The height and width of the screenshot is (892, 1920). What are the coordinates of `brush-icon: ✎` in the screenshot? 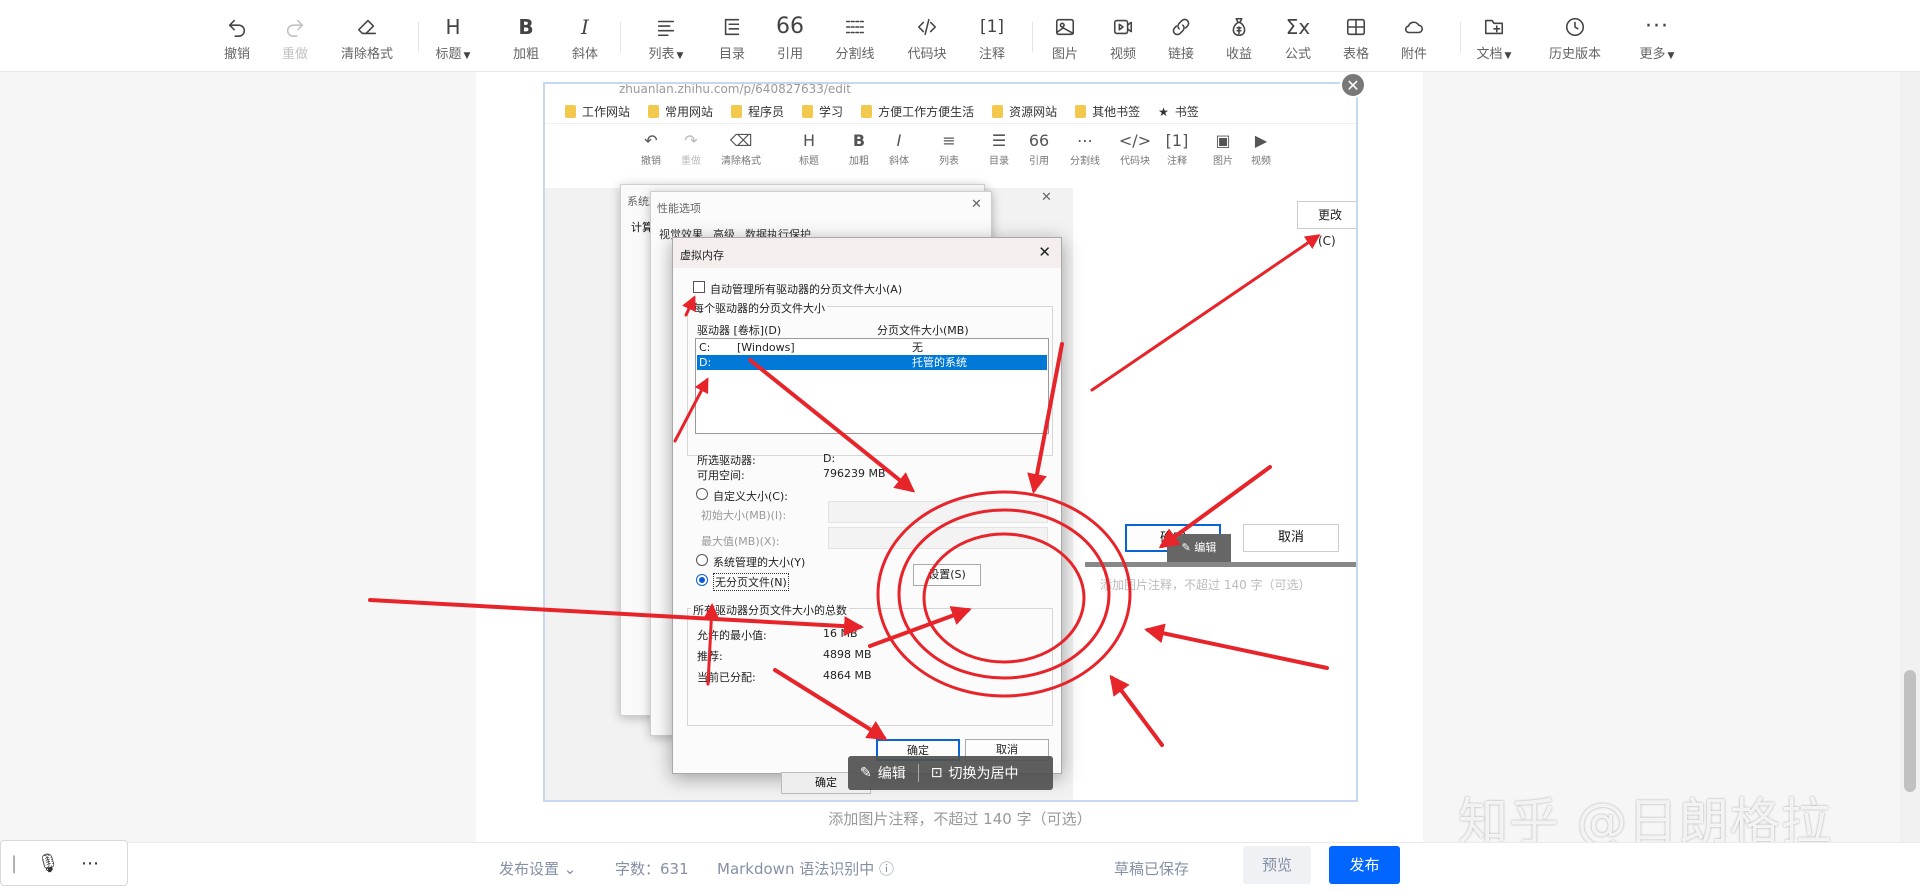 It's located at (866, 773).